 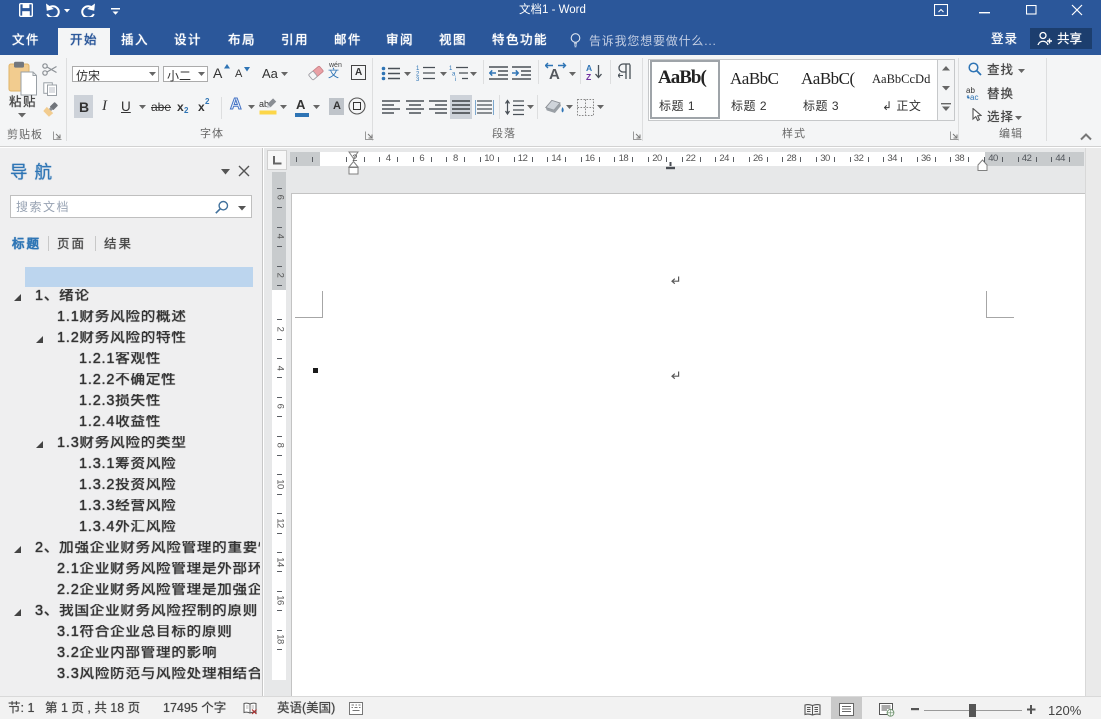 I want to click on svg-text: A, so click(x=554, y=73).